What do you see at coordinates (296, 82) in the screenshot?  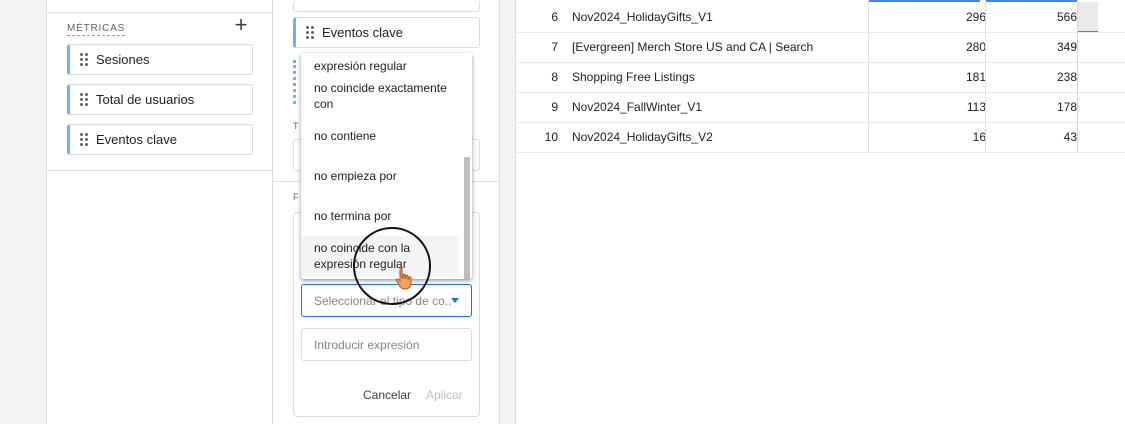 I see `drop-zone-indicator` at bounding box center [296, 82].